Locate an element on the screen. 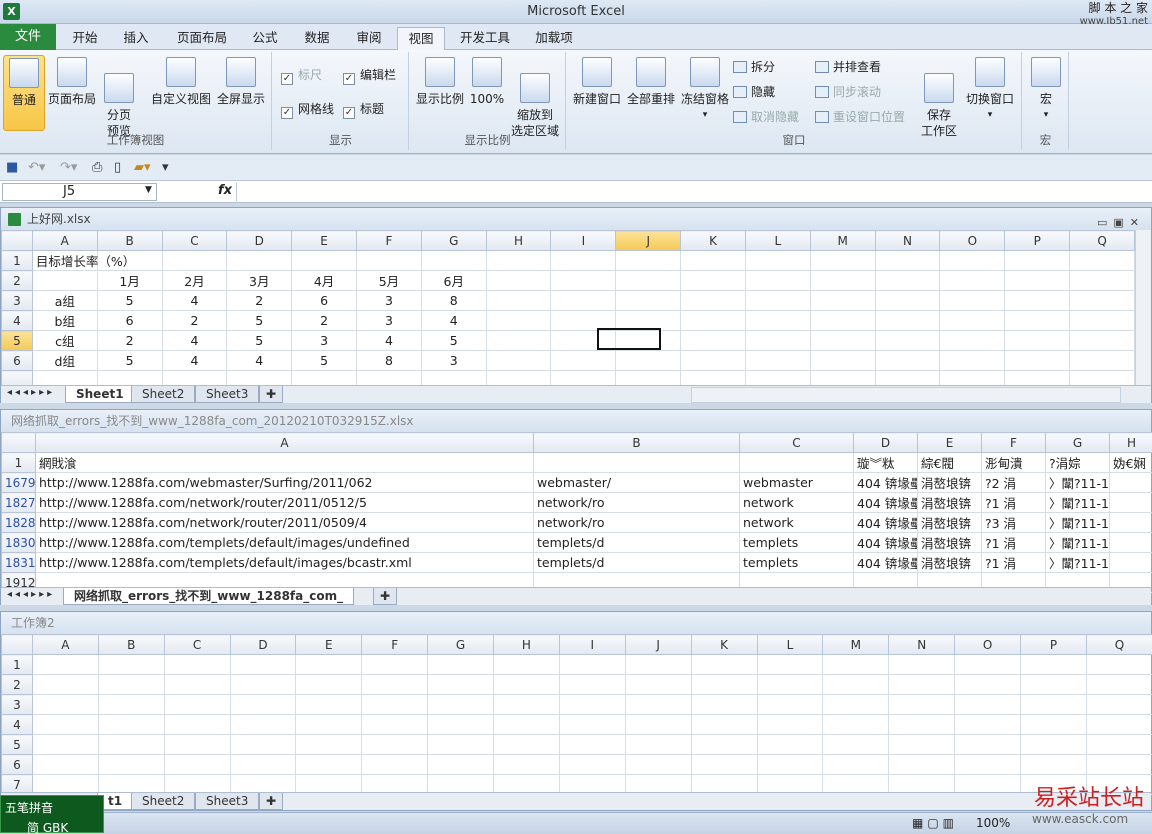 Image resolution: width=1152 pixels, height=834 pixels. cell-P4 is located at coordinates (1037, 320).